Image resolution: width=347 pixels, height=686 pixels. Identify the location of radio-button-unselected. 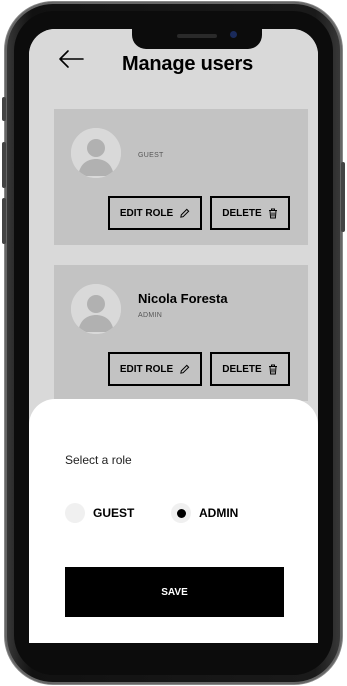
(75, 513).